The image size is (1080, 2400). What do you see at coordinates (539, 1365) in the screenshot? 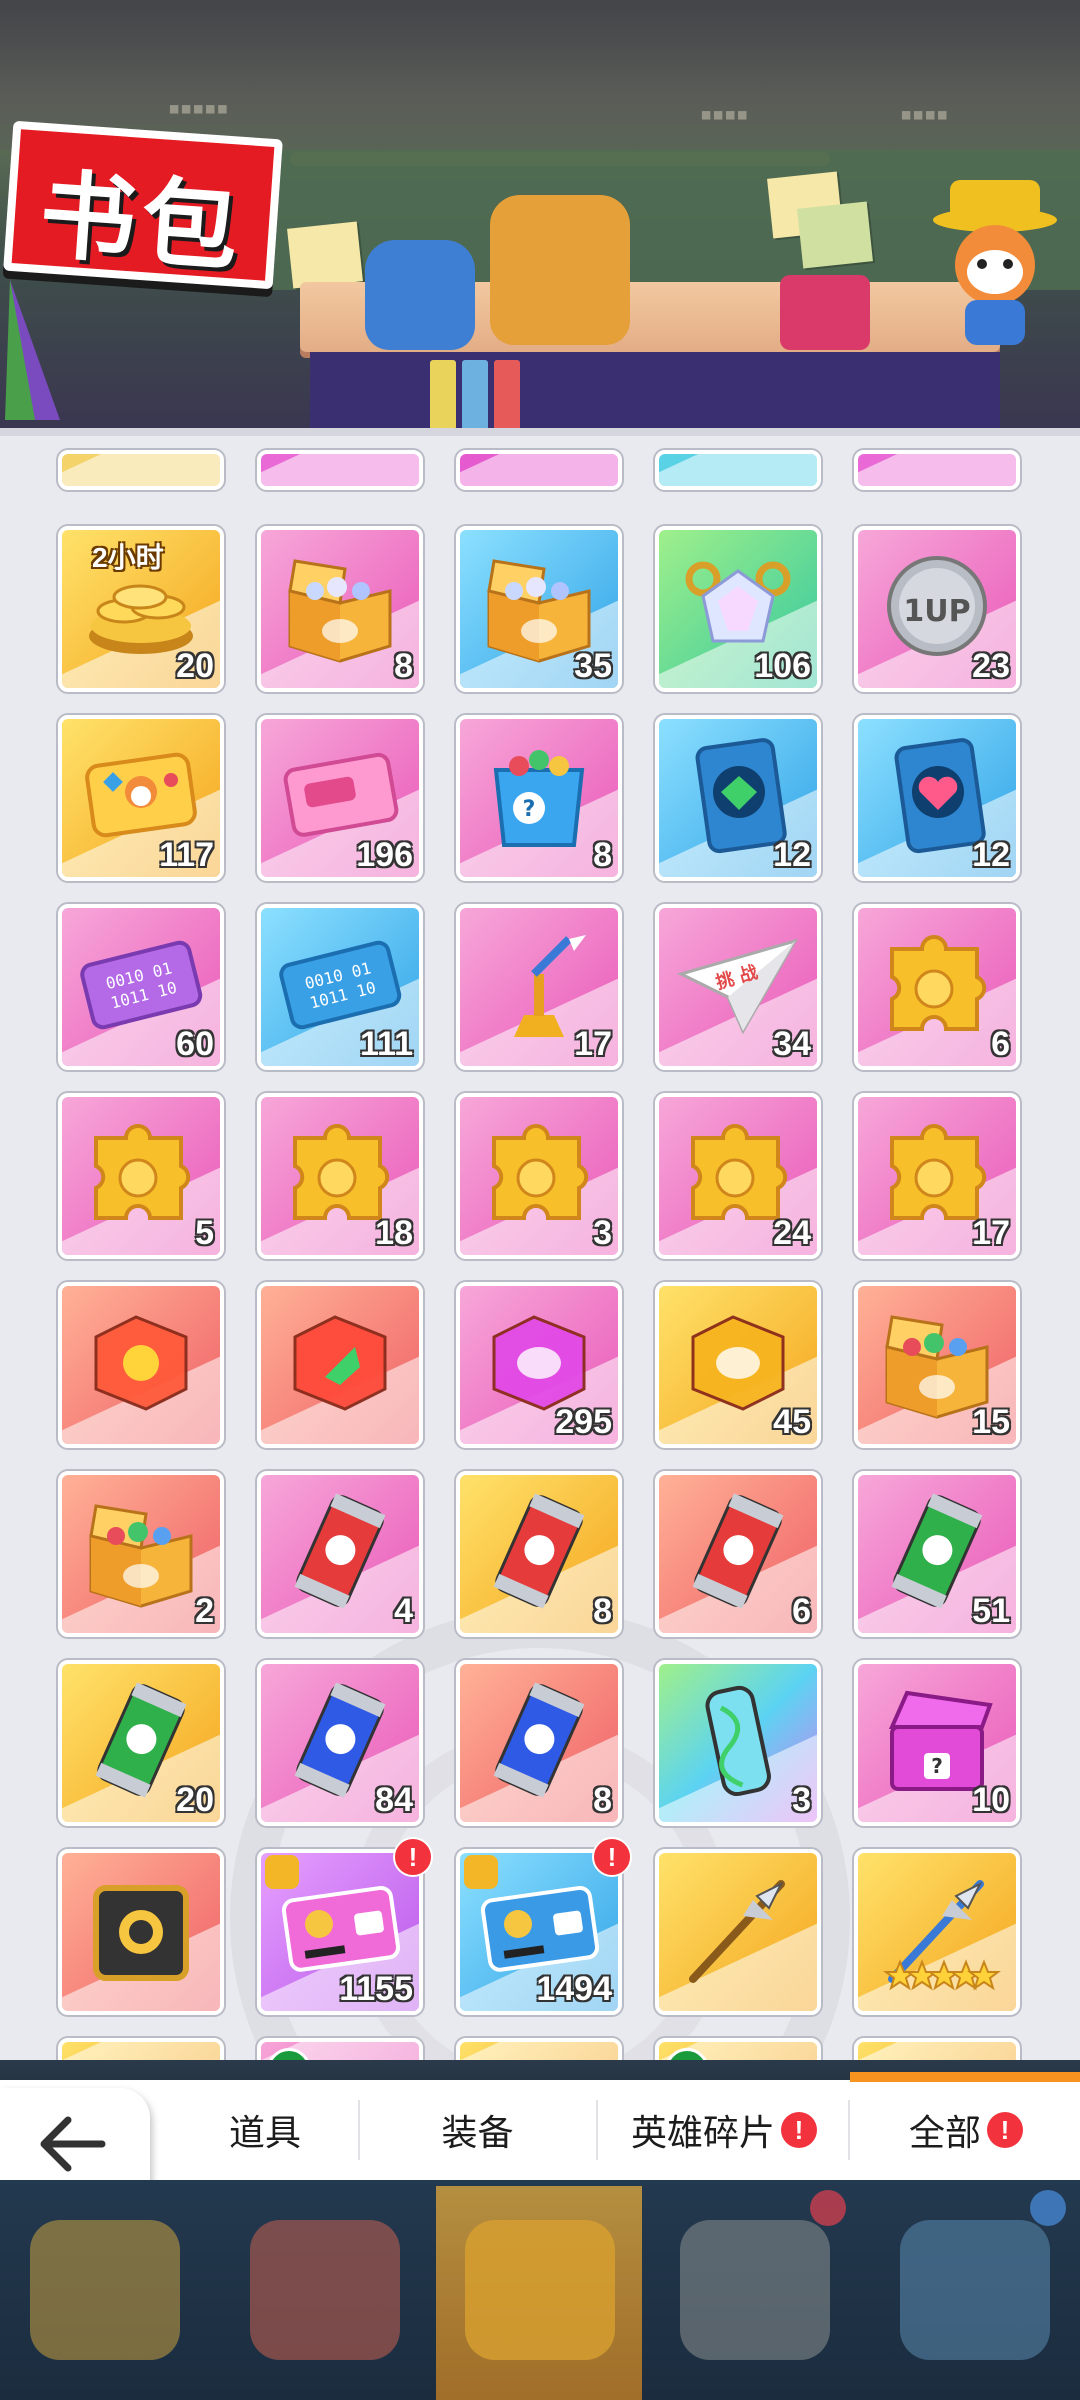
I see `inventory-slot: 295` at bounding box center [539, 1365].